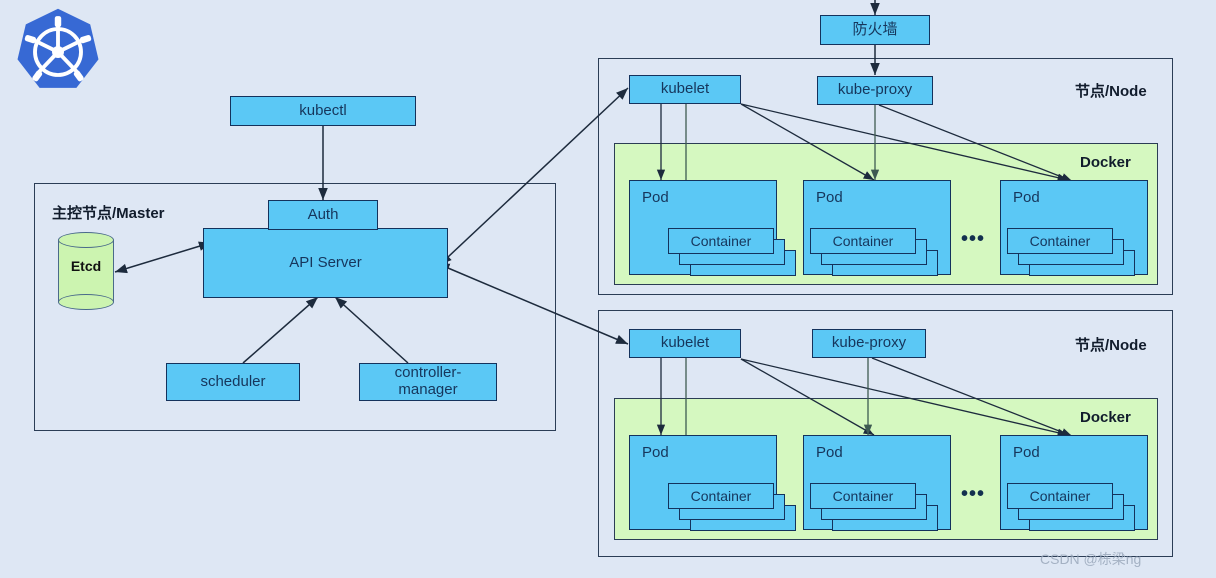 This screenshot has height=578, width=1216. I want to click on node-1-docker-label: Docker, so click(1105, 162).